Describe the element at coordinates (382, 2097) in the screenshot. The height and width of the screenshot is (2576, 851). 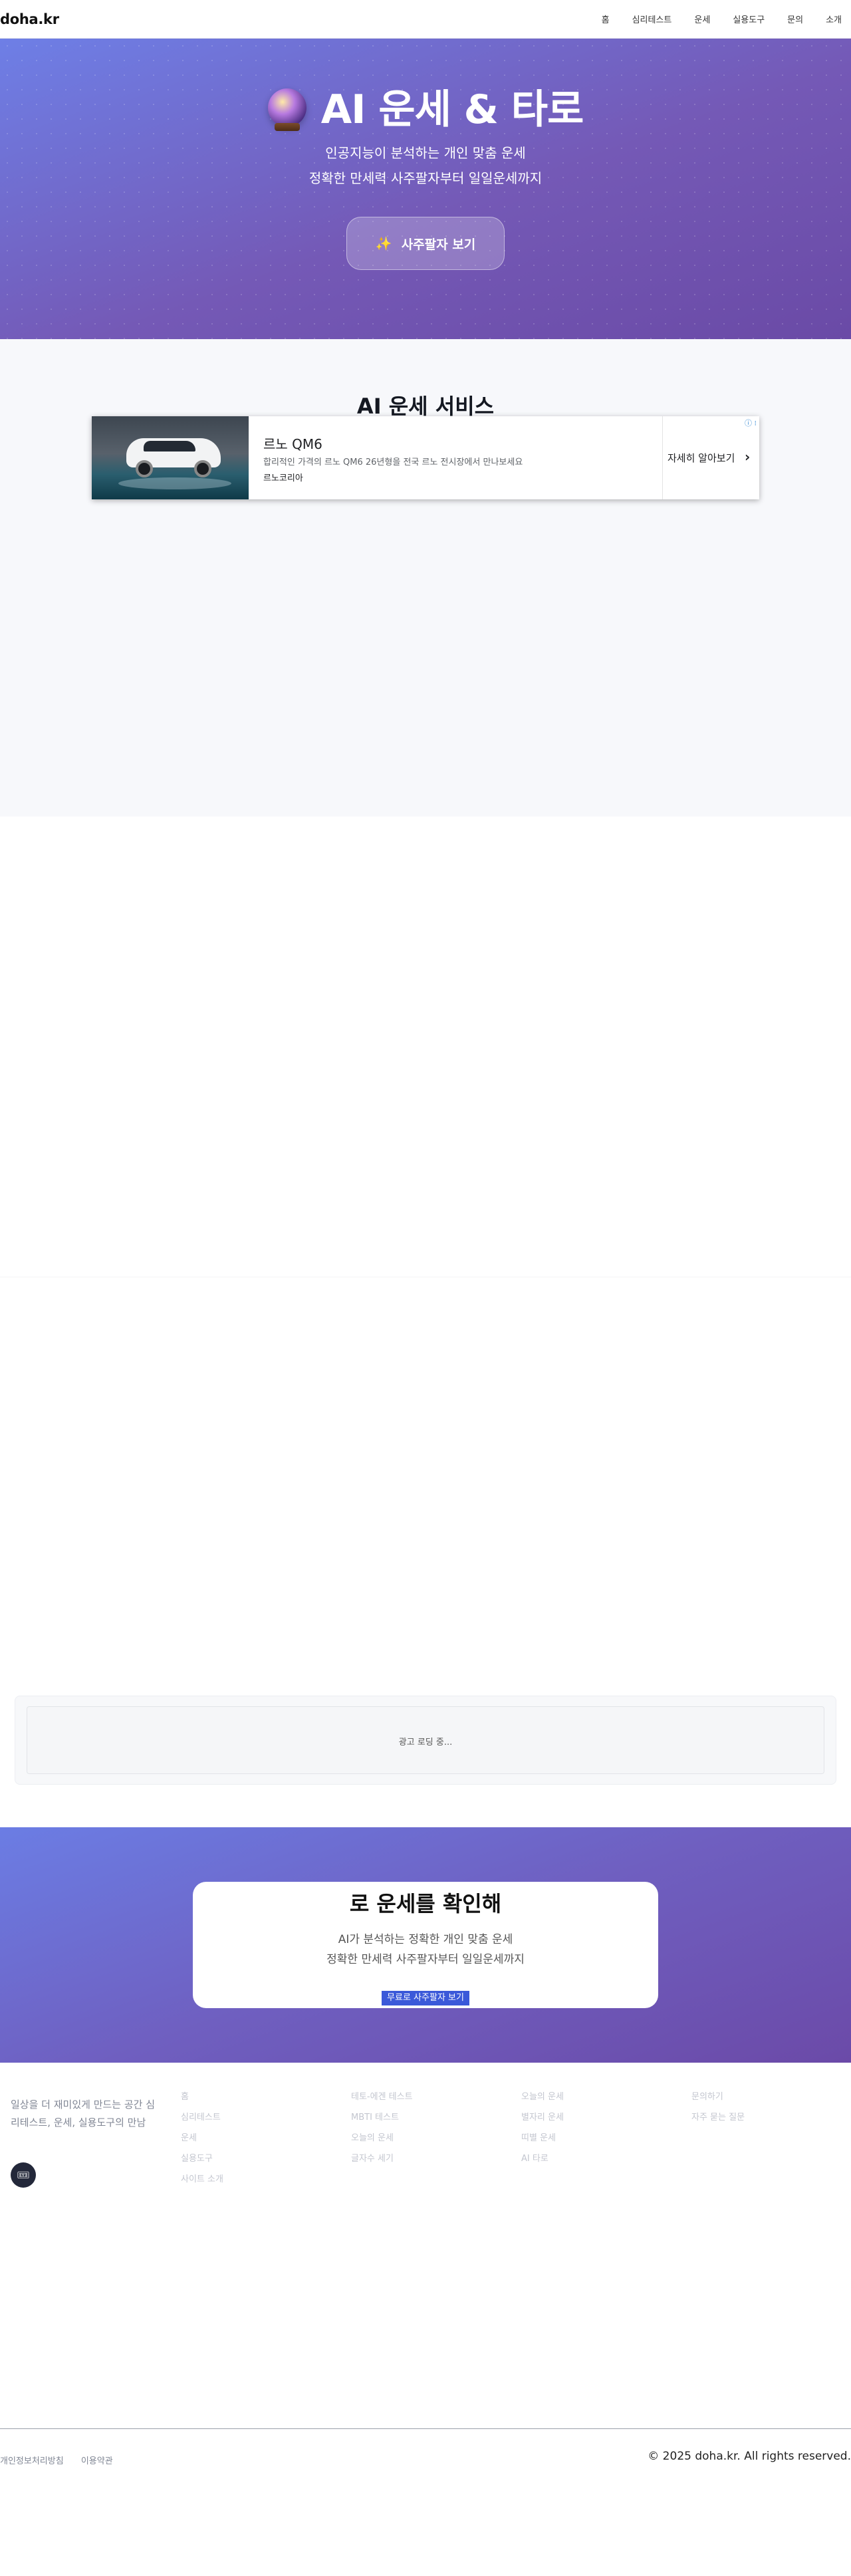
I see `footer-link-teto-egen: 테토-에겐 테스트` at that location.